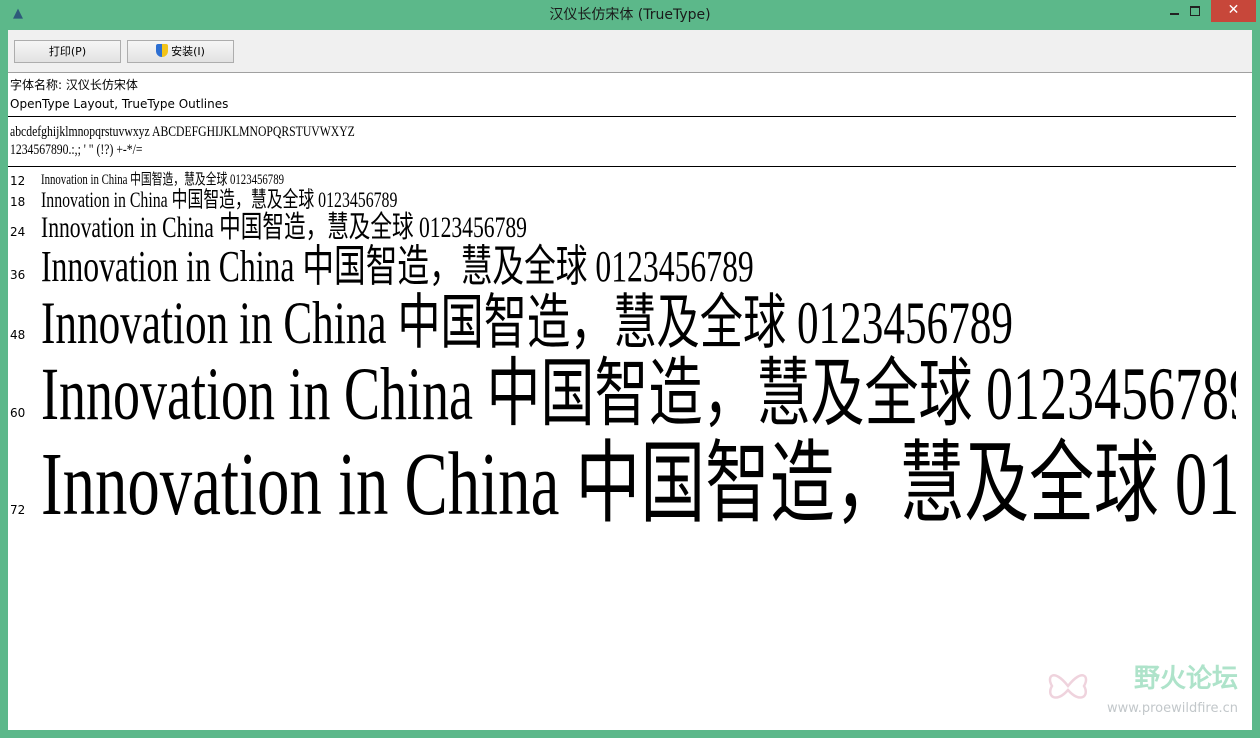 The width and height of the screenshot is (1260, 738). I want to click on sample-size: 48, so click(18, 335).